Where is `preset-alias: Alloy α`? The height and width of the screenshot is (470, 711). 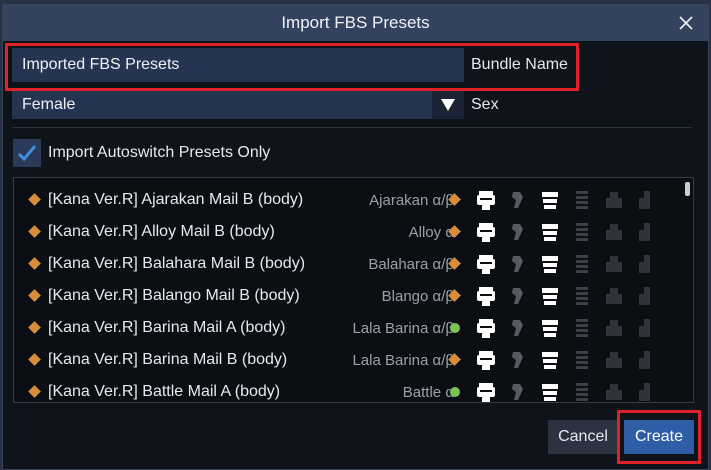
preset-alias: Alloy α is located at coordinates (431, 232).